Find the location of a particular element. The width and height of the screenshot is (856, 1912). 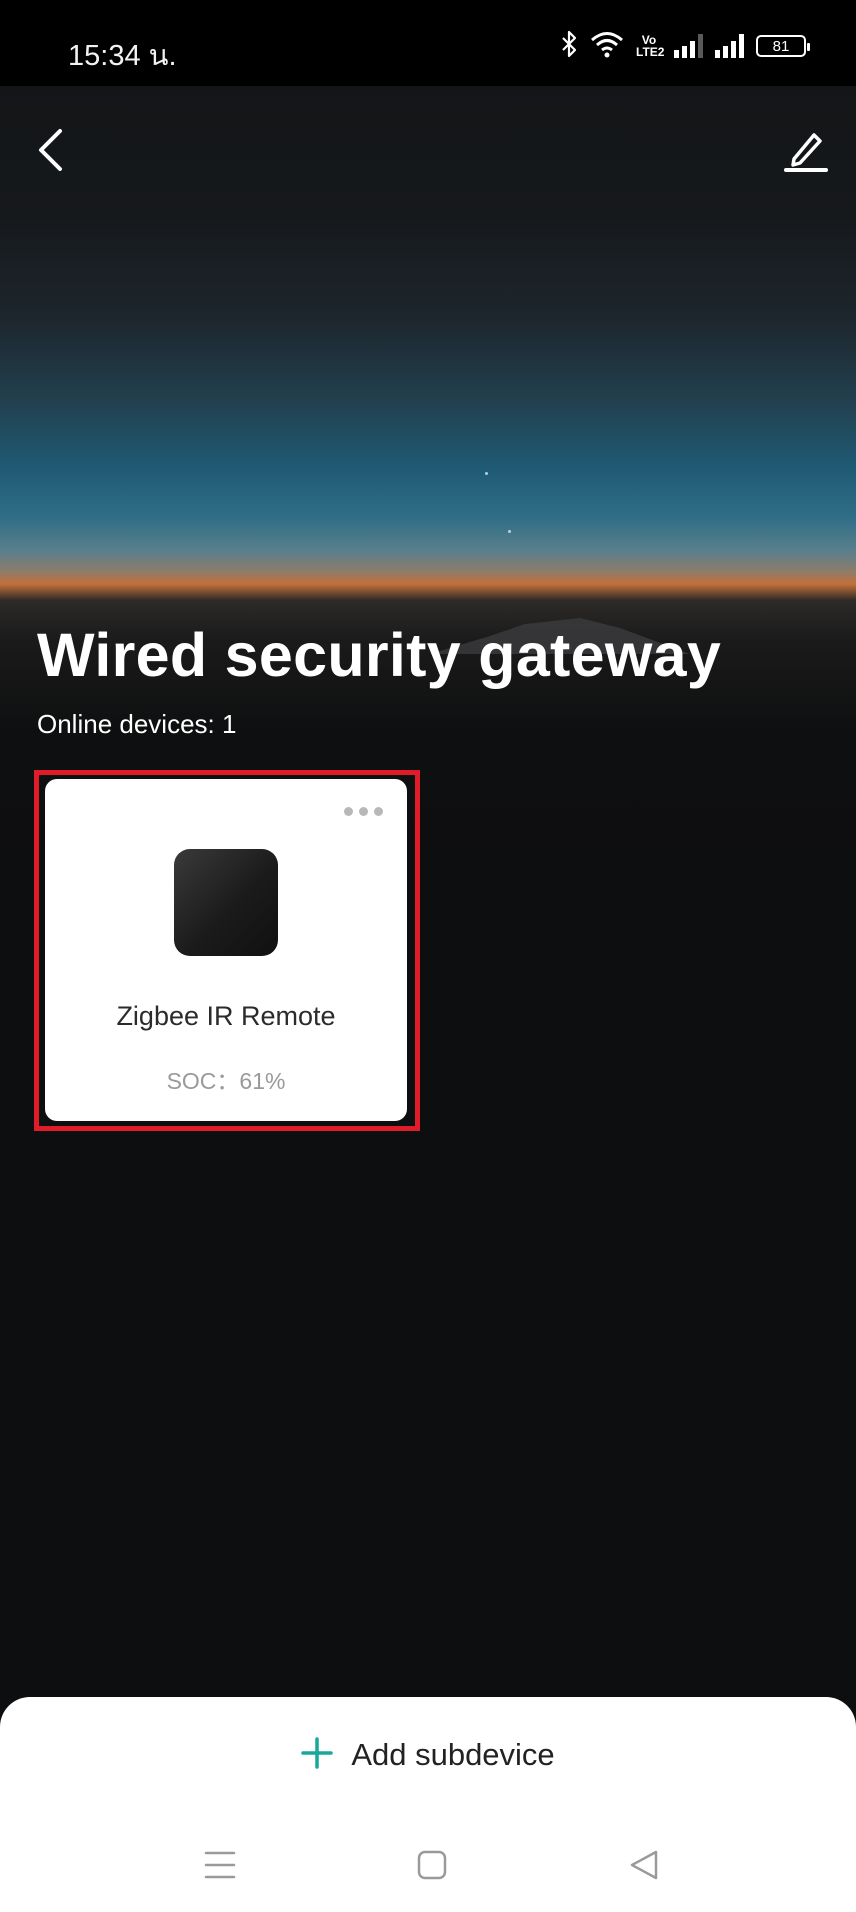

page-title: Wired security gateway is located at coordinates (379, 655).